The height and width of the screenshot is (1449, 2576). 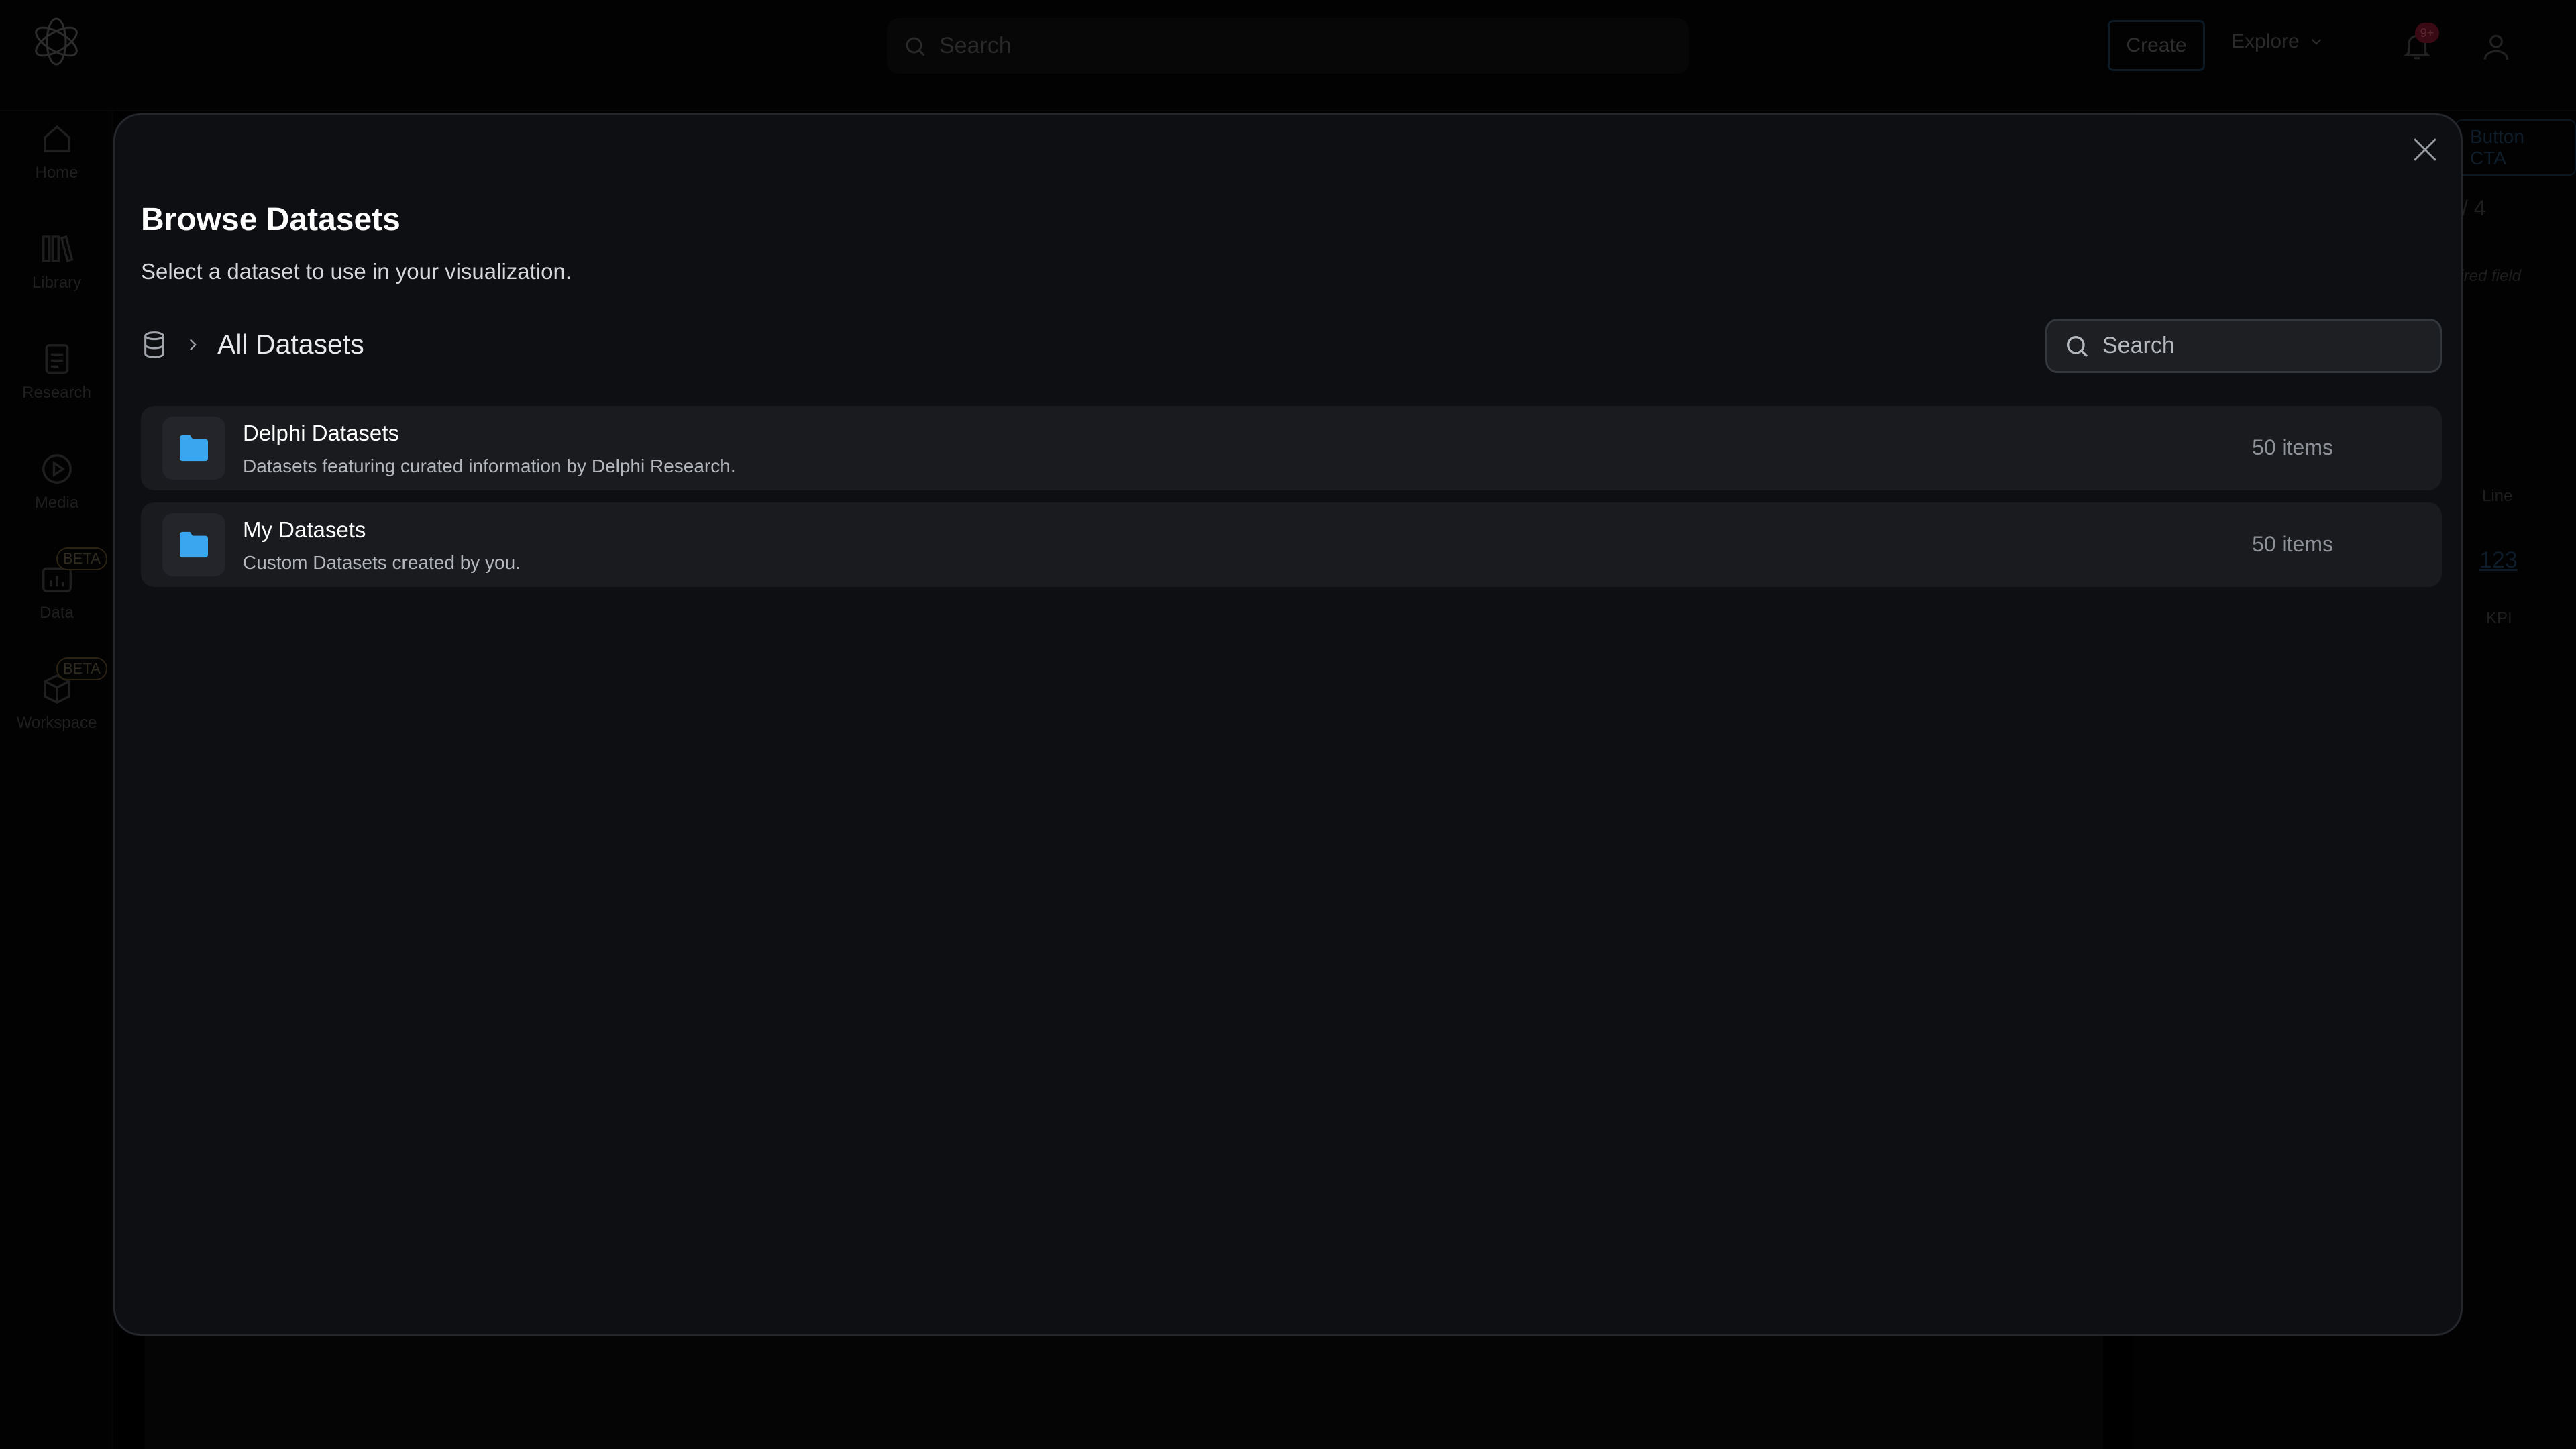 I want to click on logo-icon, so click(x=56, y=41).